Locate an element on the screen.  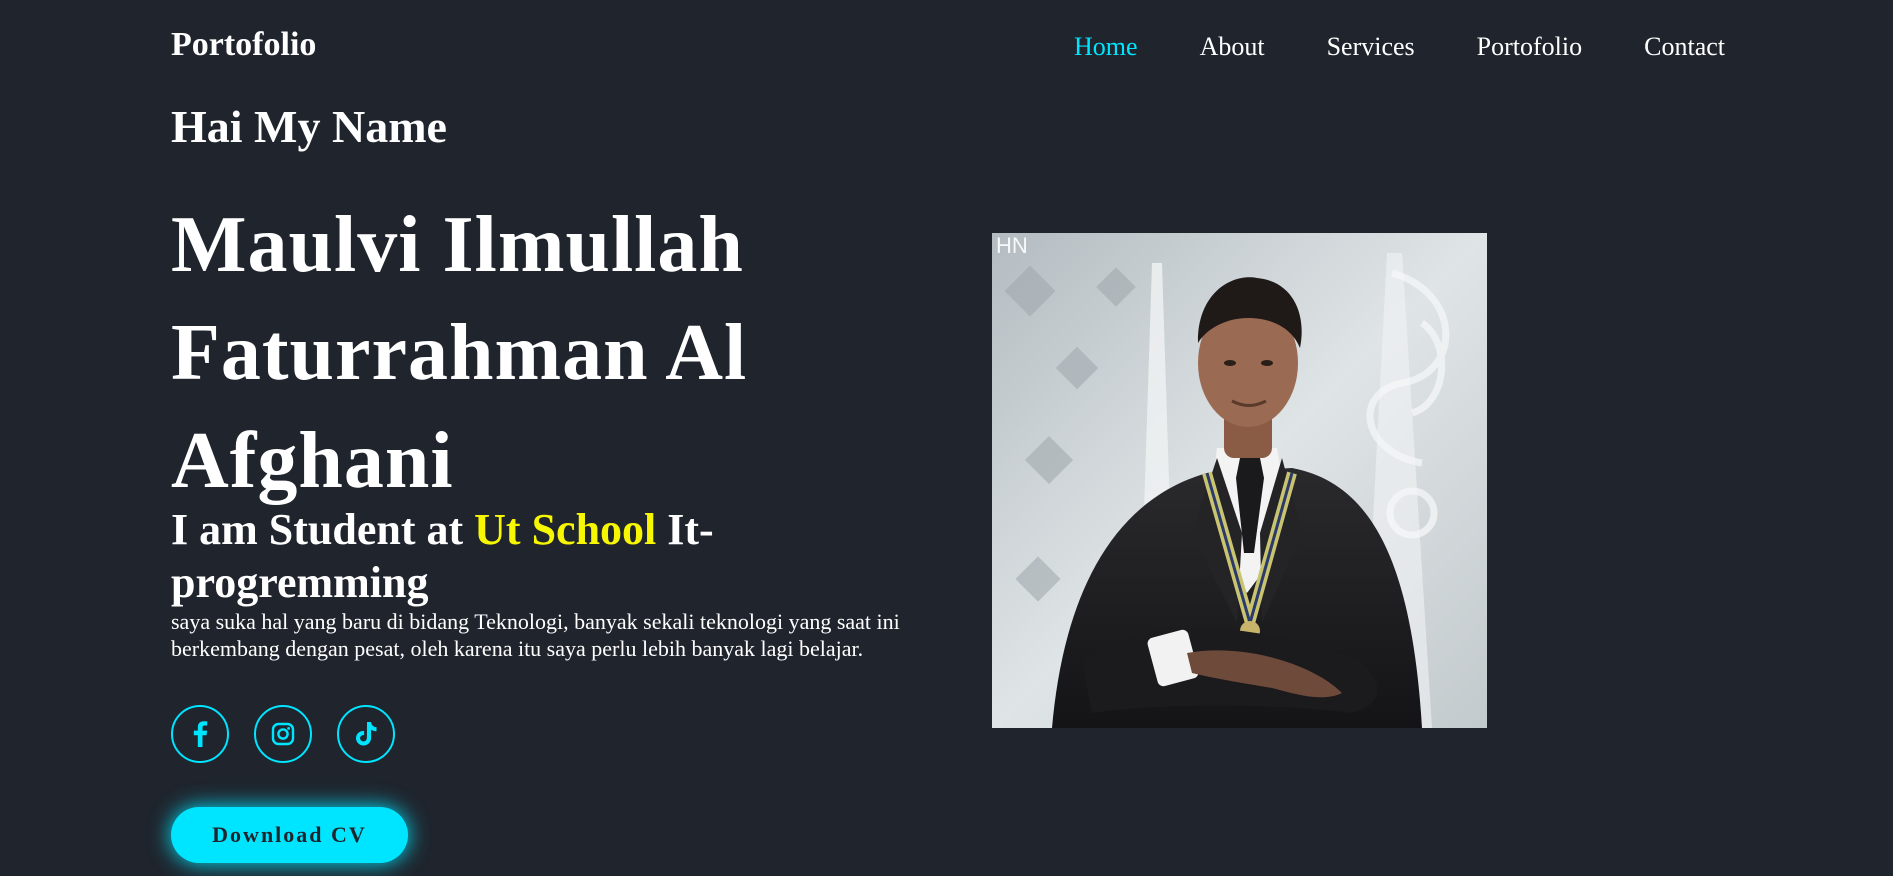
role-highlight: Ut School is located at coordinates (565, 529).